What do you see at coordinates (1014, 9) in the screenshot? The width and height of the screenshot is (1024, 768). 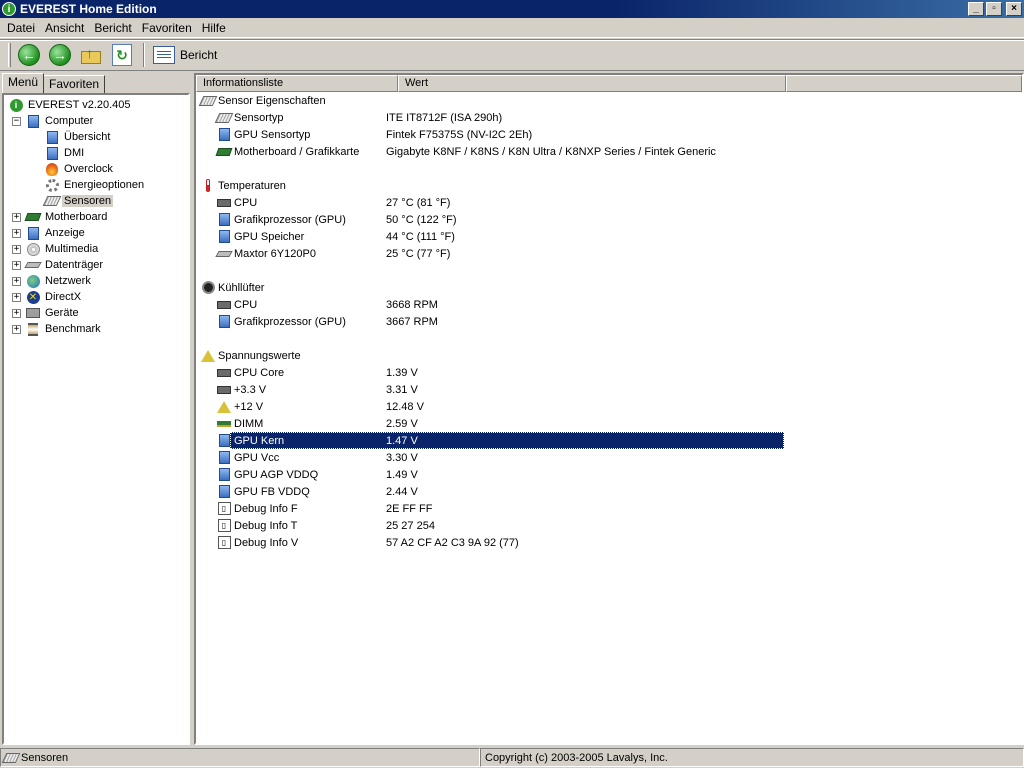 I see `close-button: ×` at bounding box center [1014, 9].